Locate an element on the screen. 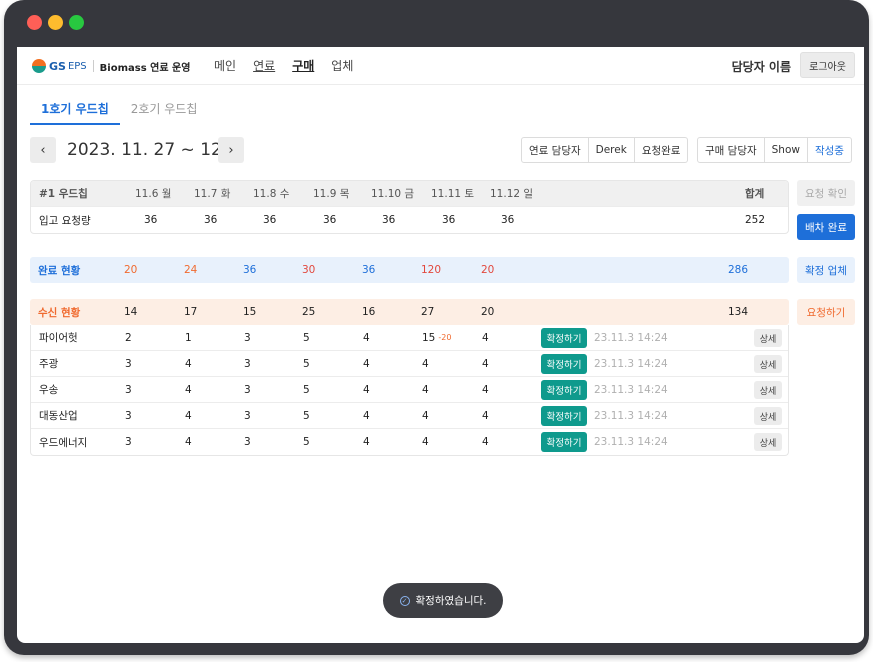  next-week-button: › is located at coordinates (231, 150).